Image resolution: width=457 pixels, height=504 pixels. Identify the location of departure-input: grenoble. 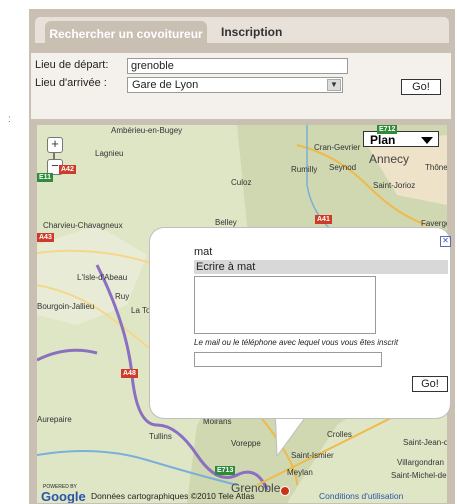
(237, 66).